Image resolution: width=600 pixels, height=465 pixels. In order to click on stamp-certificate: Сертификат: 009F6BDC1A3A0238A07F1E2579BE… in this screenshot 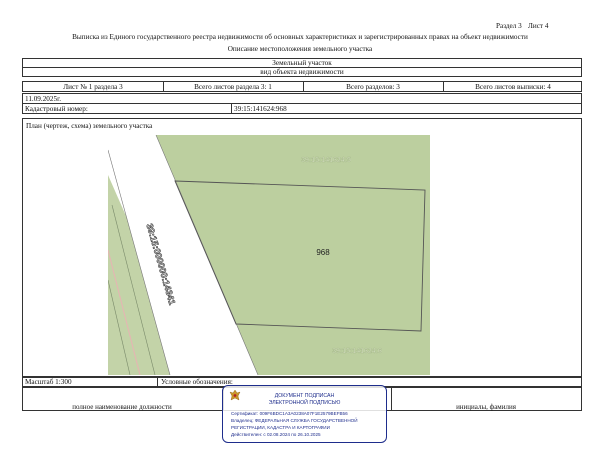, I will do `click(289, 413)`.